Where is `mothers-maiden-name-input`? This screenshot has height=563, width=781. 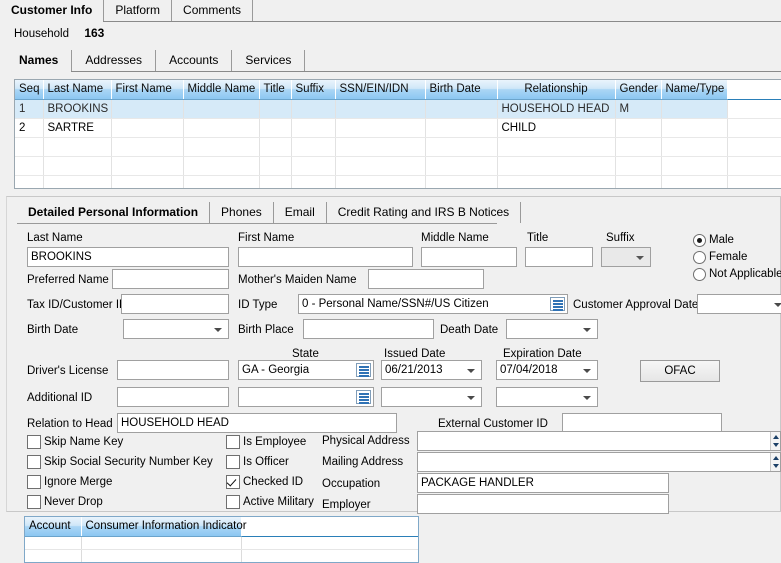
mothers-maiden-name-input is located at coordinates (426, 279).